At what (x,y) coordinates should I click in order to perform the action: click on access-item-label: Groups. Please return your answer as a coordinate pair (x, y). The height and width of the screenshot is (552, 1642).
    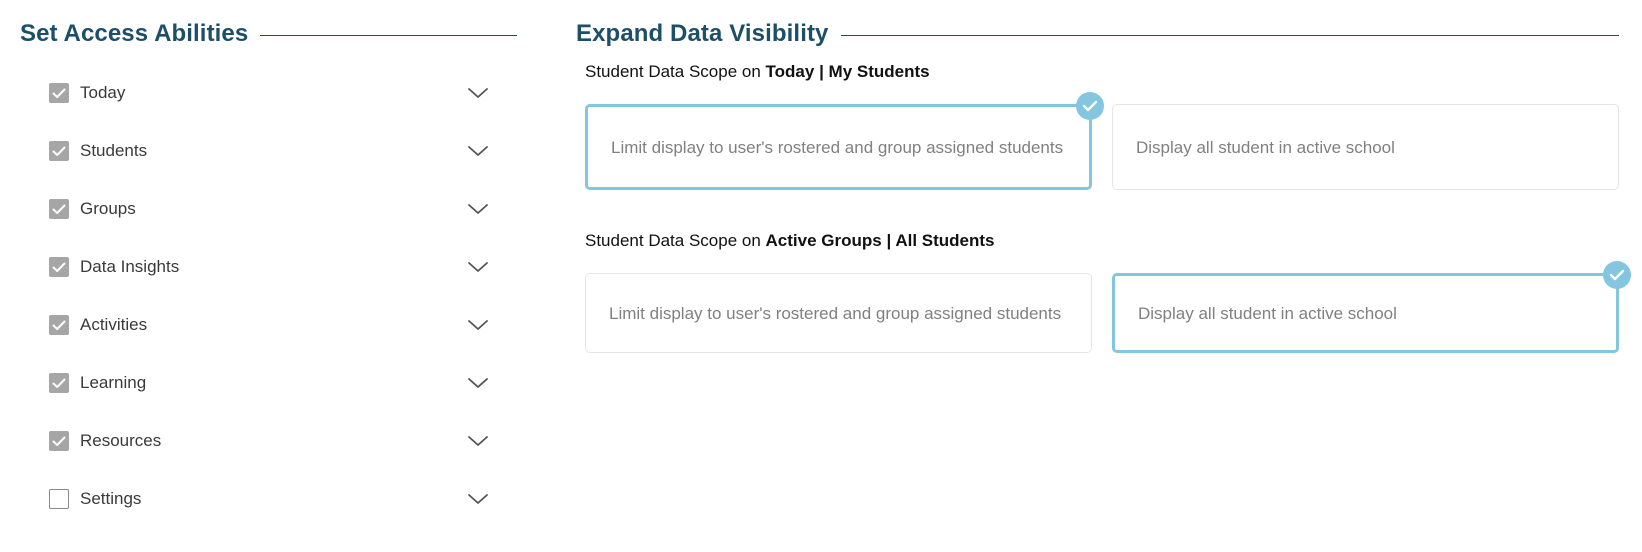
    Looking at the image, I should click on (108, 208).